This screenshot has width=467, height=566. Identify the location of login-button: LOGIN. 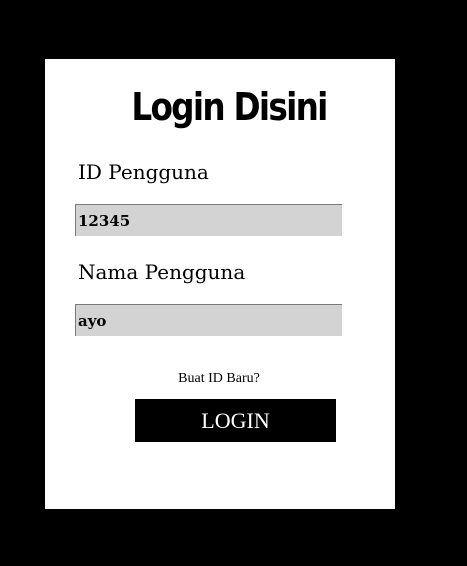
(235, 420).